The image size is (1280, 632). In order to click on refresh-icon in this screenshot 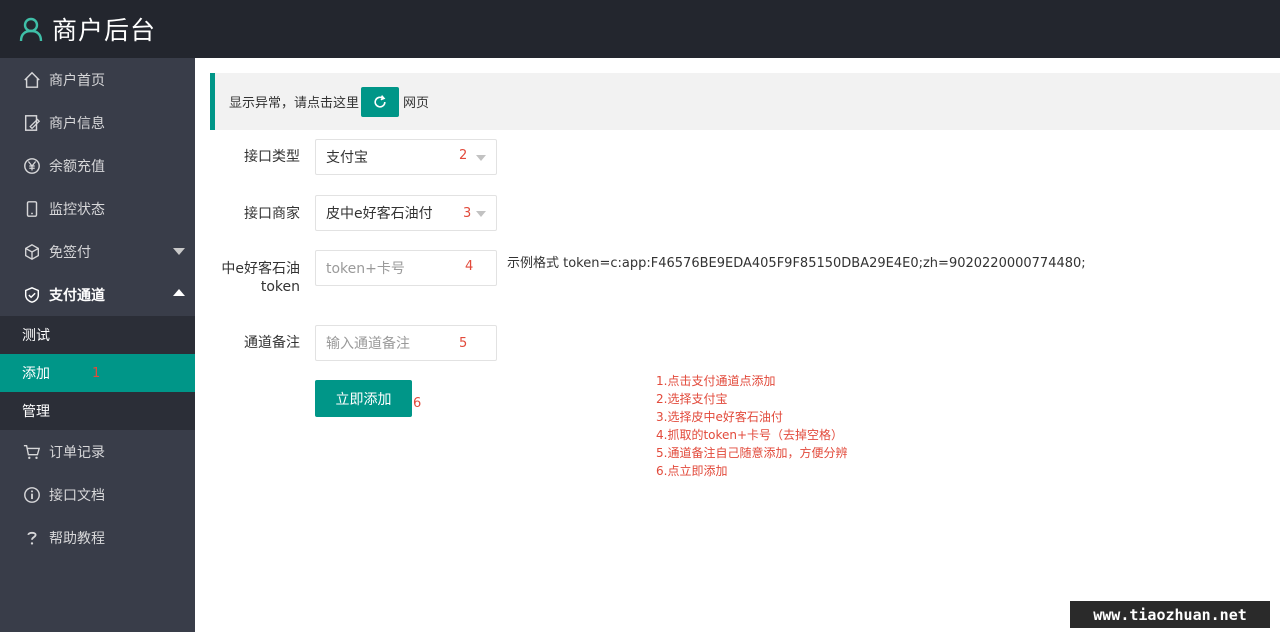, I will do `click(380, 101)`.